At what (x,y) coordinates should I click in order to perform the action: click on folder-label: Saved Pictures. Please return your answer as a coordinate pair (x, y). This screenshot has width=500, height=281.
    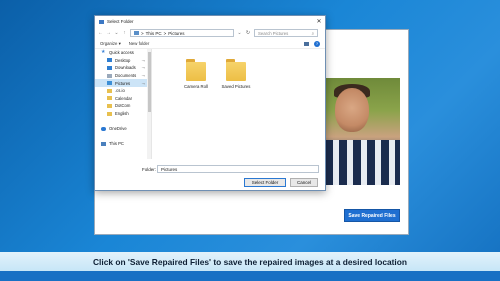
    Looking at the image, I should click on (236, 86).